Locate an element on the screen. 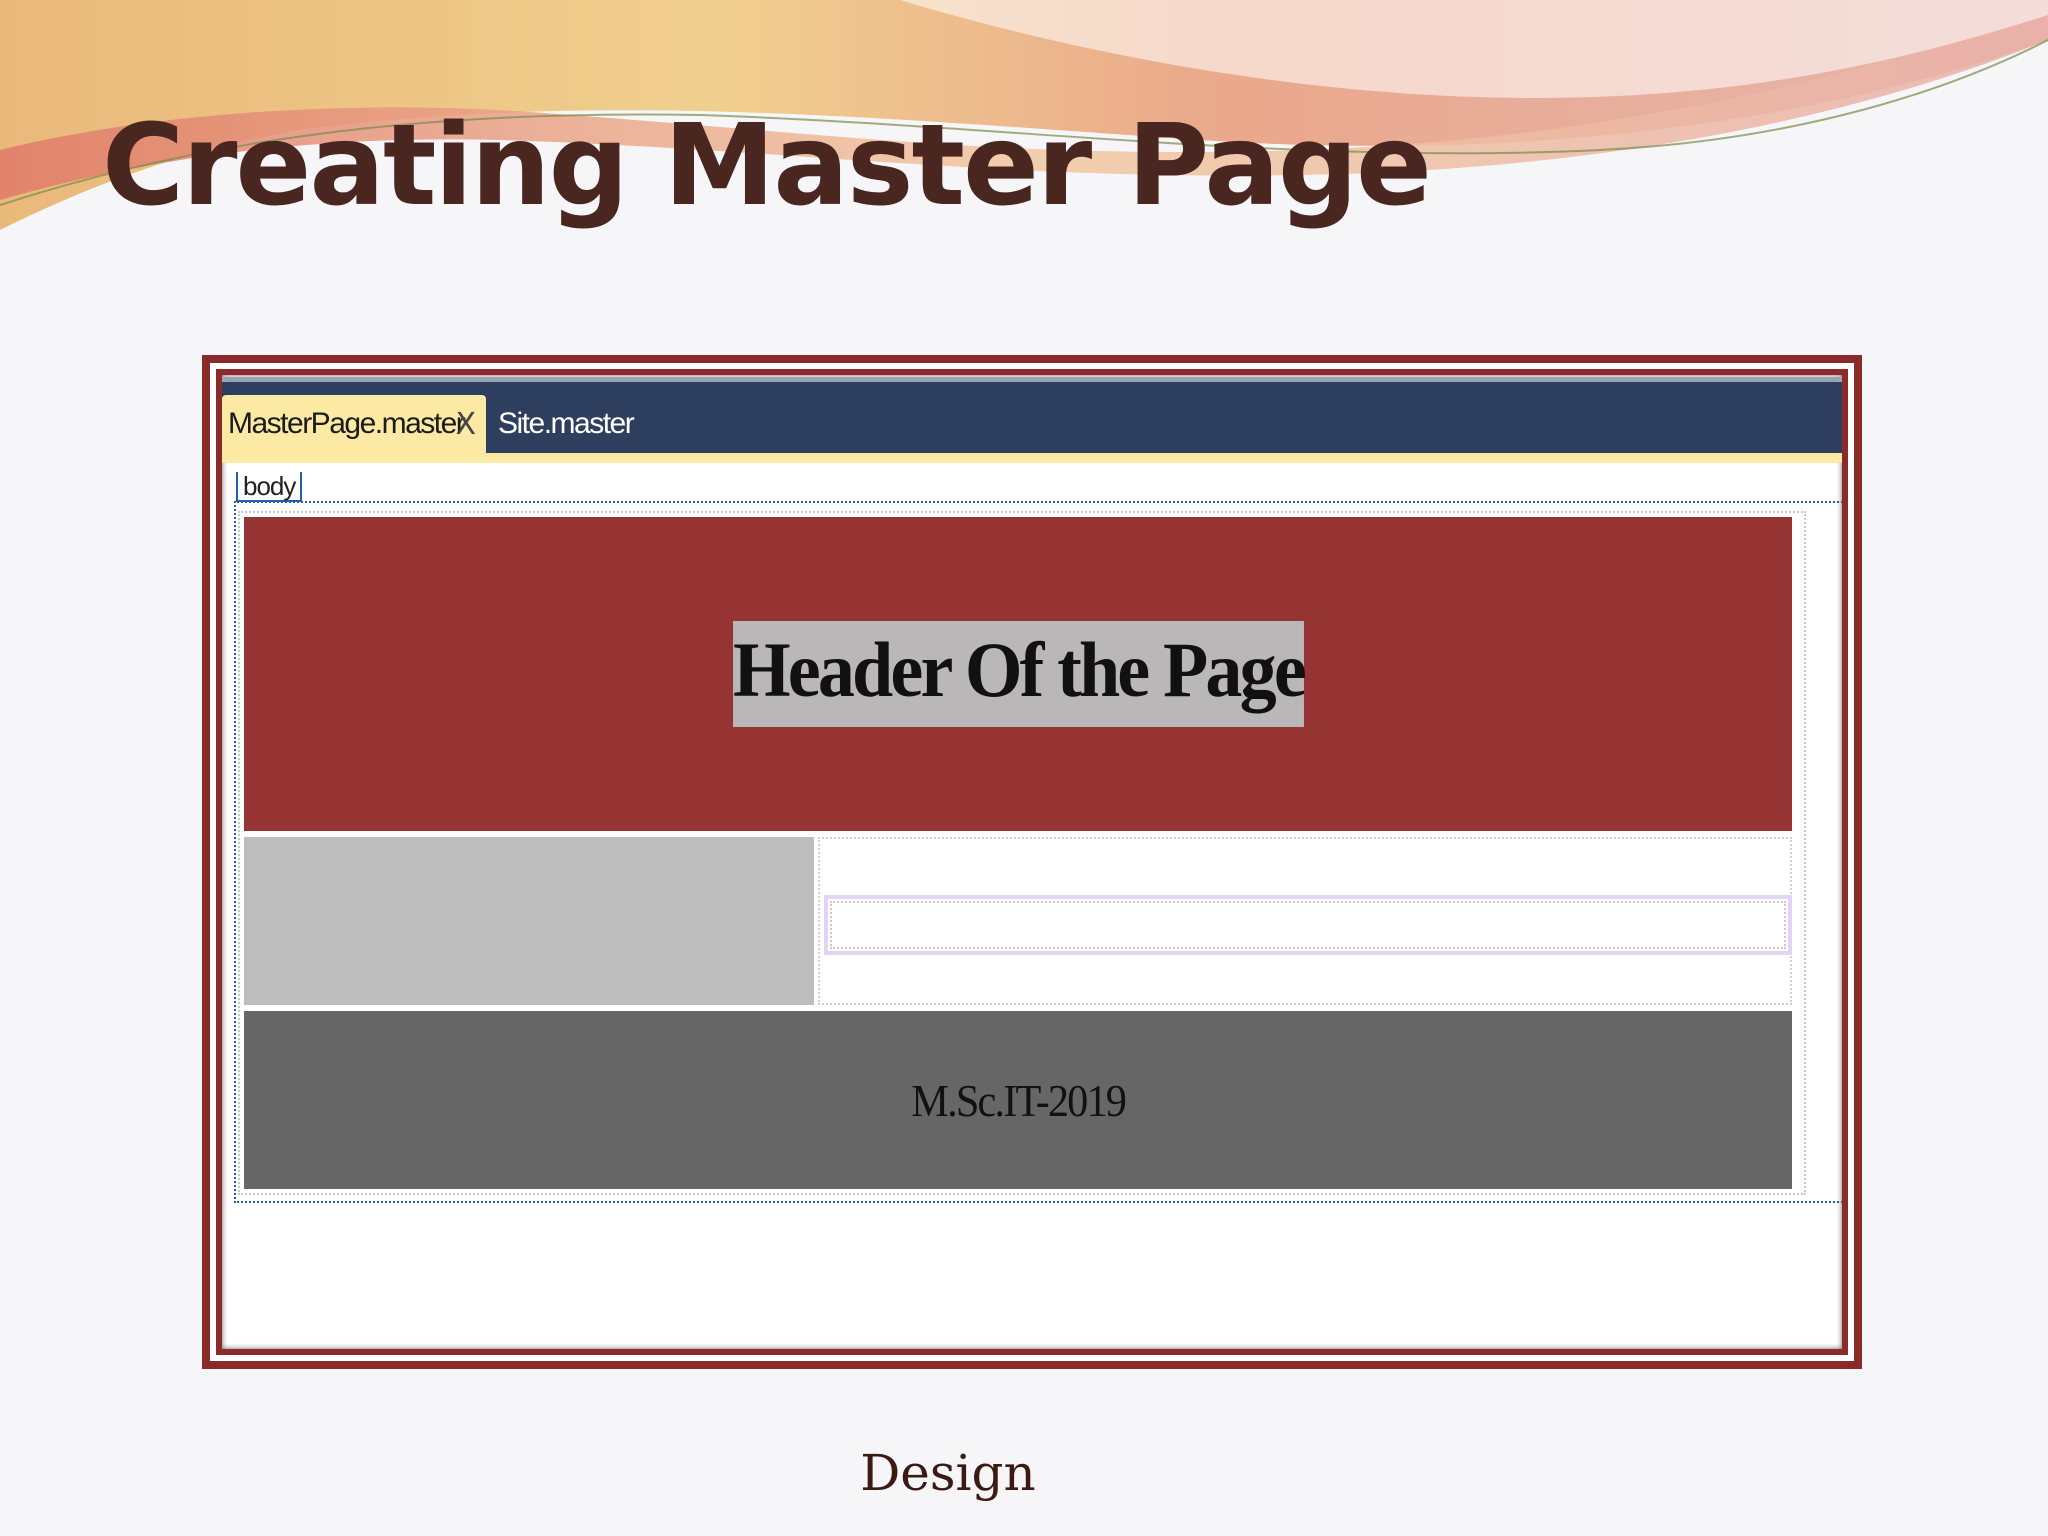 This screenshot has width=2048, height=1536. tab-label: MasterPage.master is located at coordinates (347, 423).